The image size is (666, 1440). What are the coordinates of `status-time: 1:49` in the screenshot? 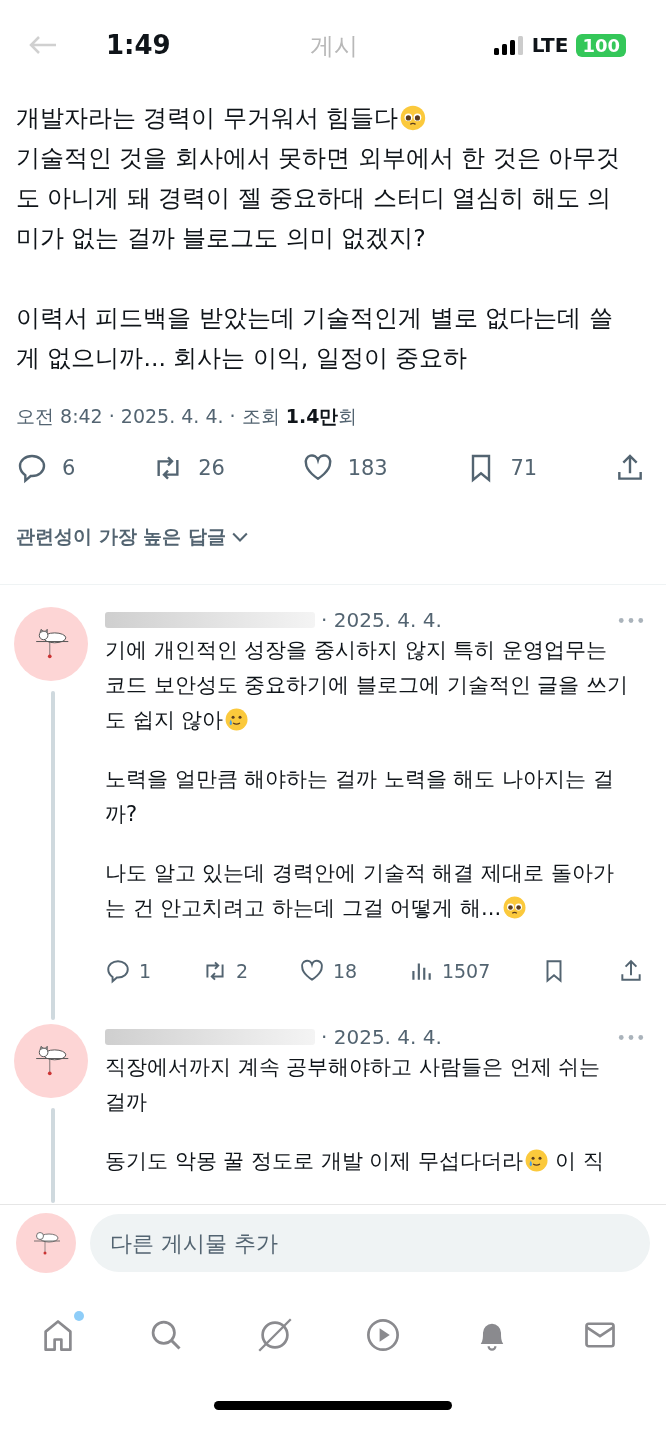 It's located at (138, 45).